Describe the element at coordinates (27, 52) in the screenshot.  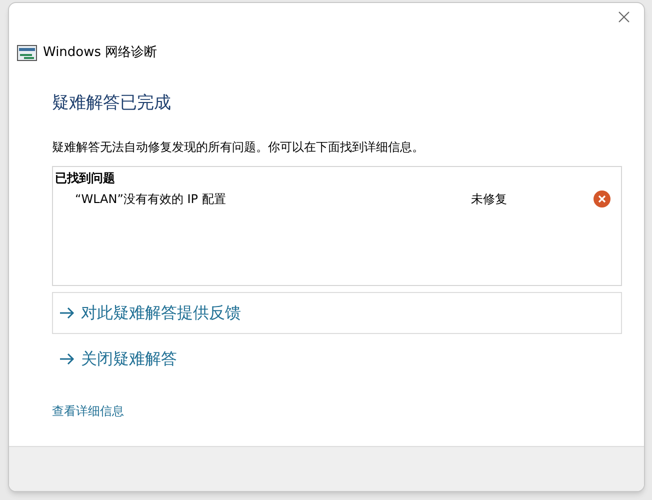
I see `network-window-icon` at that location.